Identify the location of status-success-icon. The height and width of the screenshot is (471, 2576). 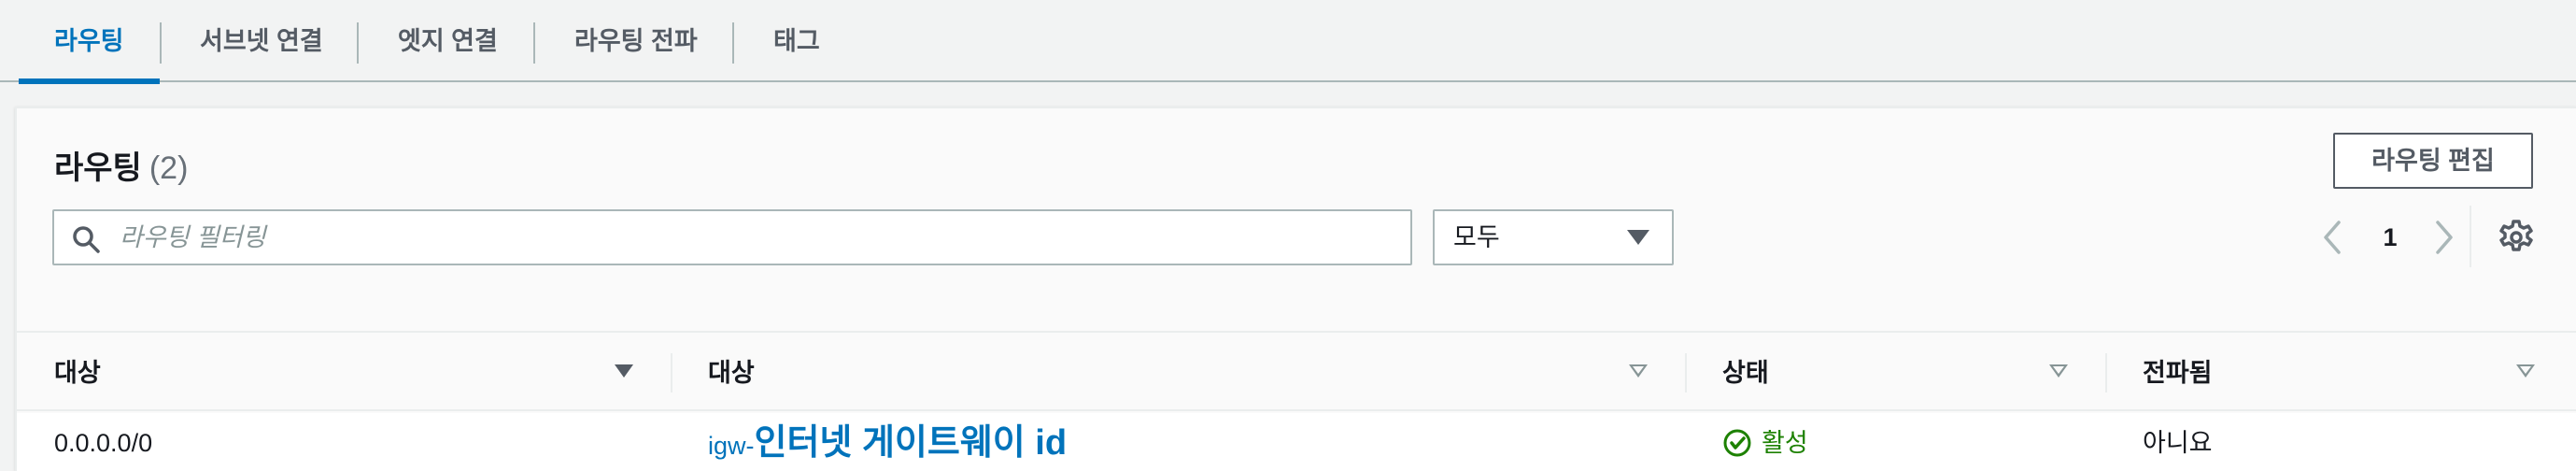
(1737, 443).